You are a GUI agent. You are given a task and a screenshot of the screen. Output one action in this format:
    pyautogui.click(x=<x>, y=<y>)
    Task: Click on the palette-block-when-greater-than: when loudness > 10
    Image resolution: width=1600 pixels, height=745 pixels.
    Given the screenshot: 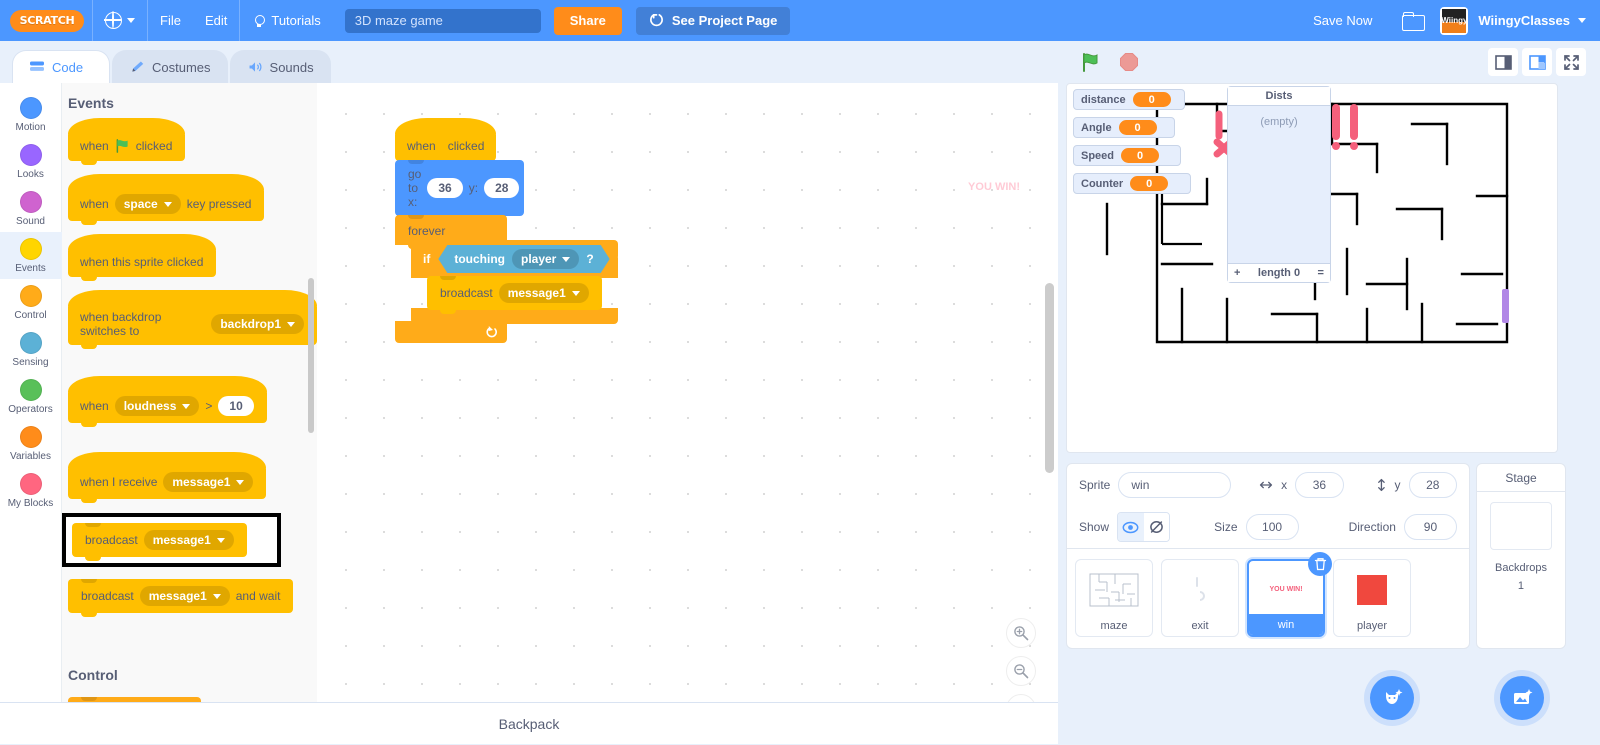 What is the action you would take?
    pyautogui.click(x=167, y=401)
    